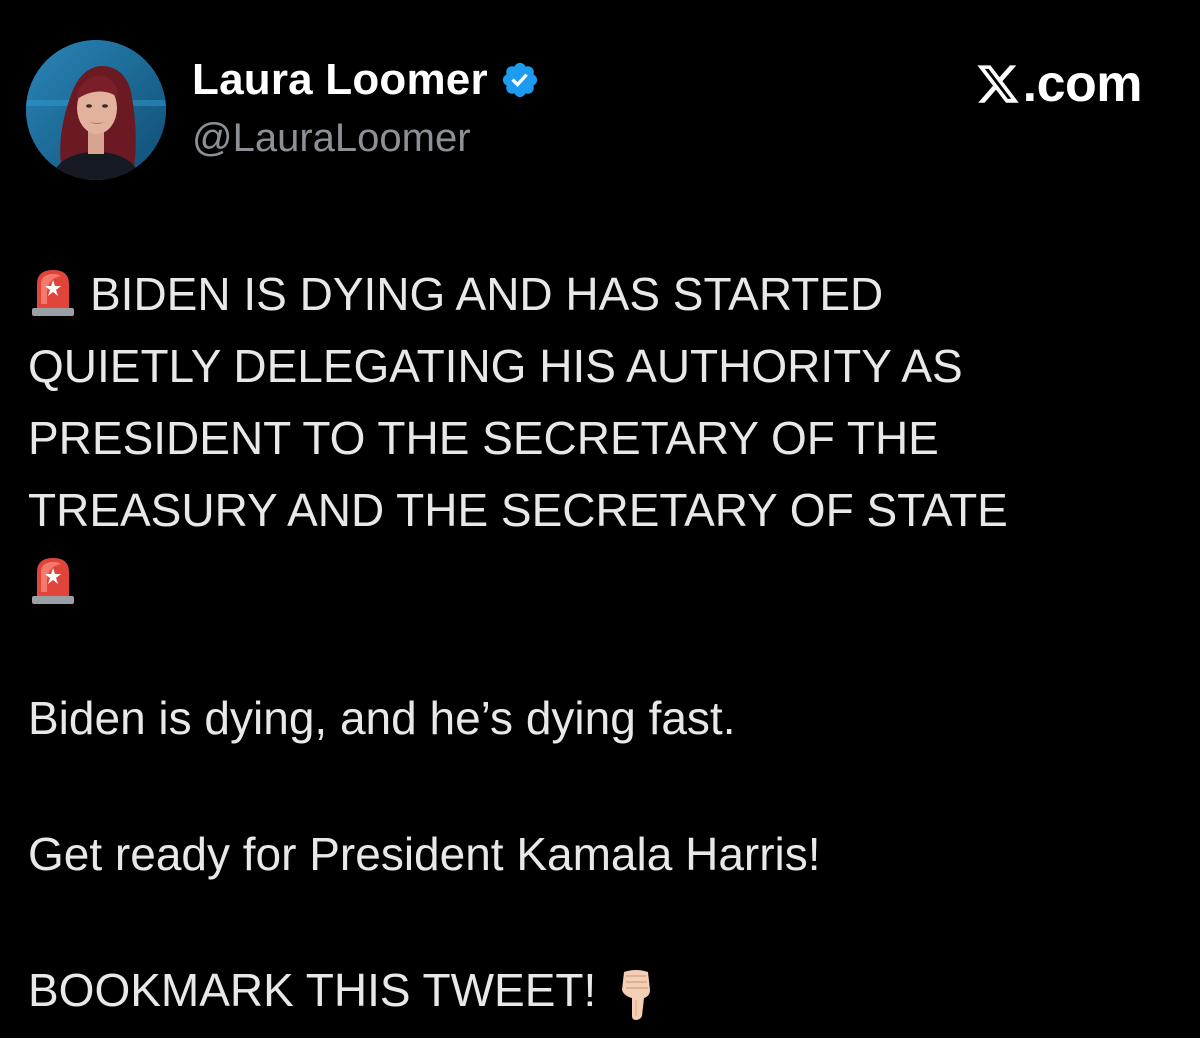 Image resolution: width=1200 pixels, height=1038 pixels. Describe the element at coordinates (495, 366) in the screenshot. I see `headline-line-2: QUIETLY DELEGATING HIS AUTHORITY AS` at that location.